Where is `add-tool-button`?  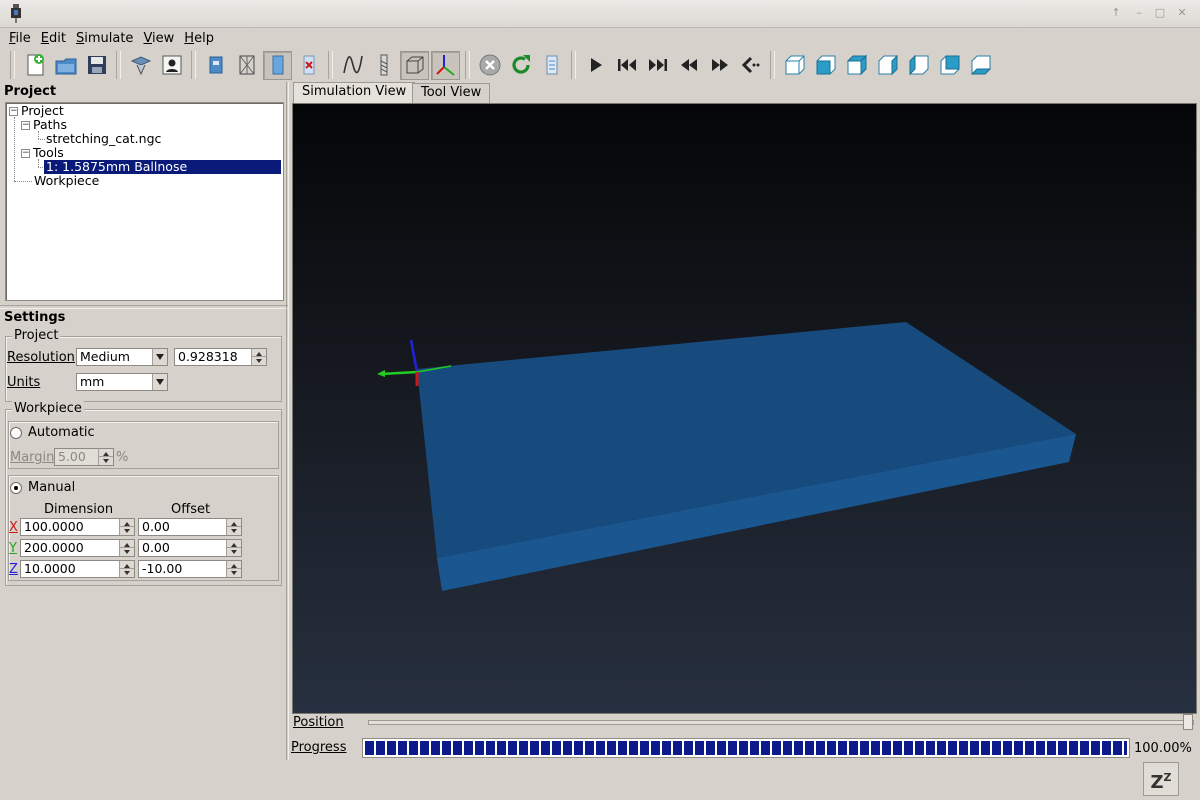
add-tool-button is located at coordinates (140, 65).